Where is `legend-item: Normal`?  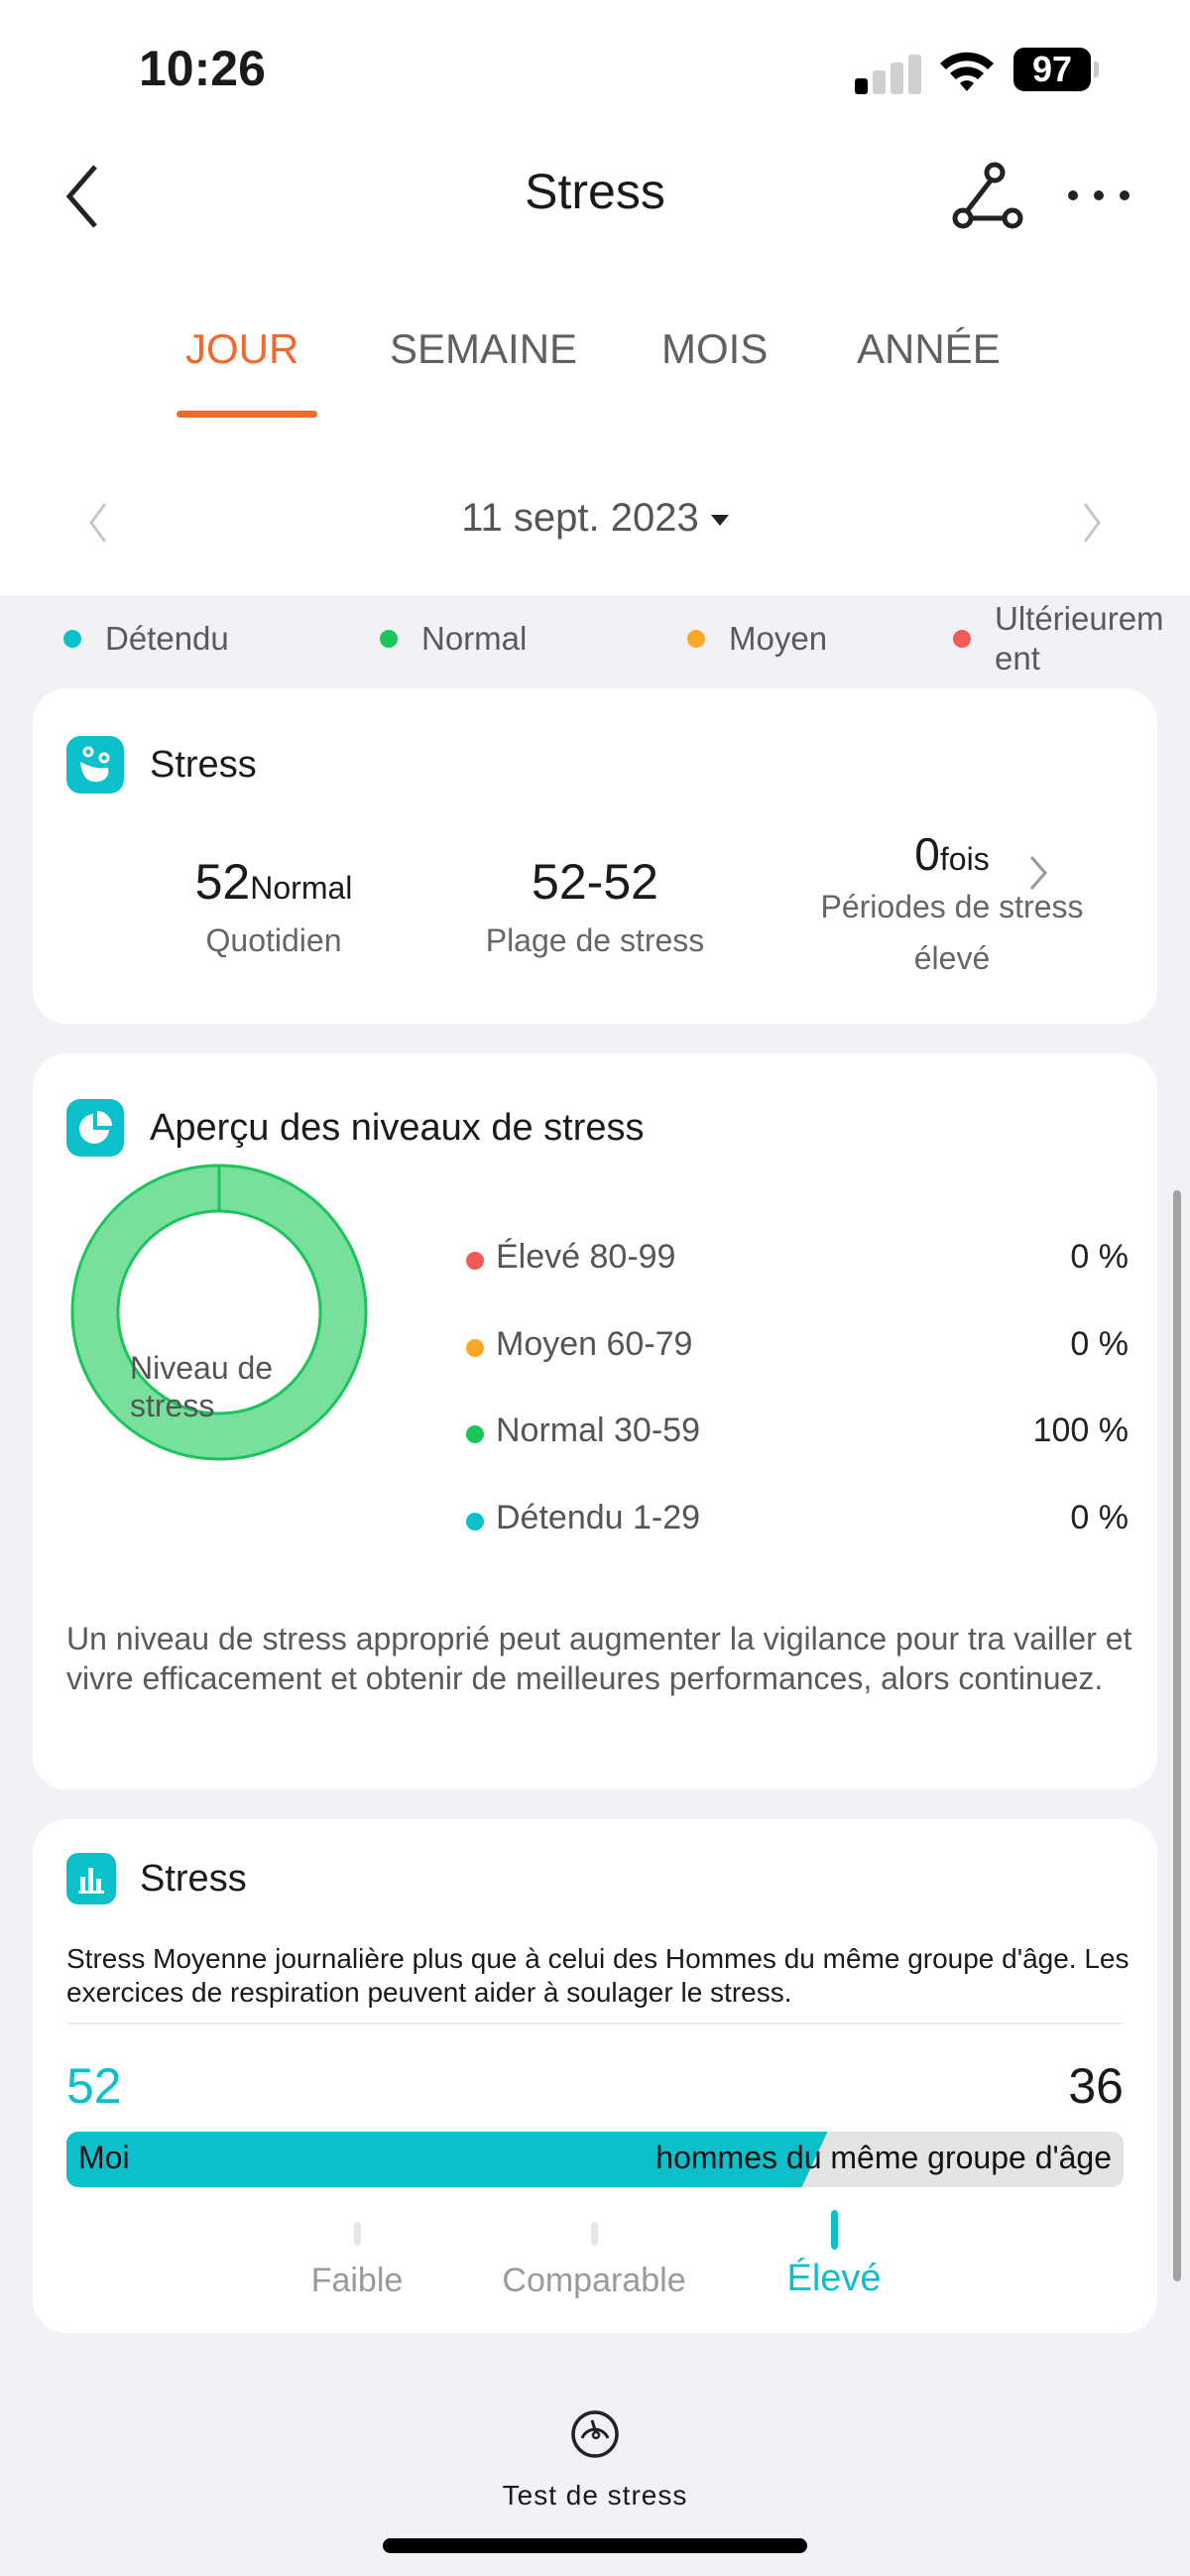 legend-item: Normal is located at coordinates (453, 639).